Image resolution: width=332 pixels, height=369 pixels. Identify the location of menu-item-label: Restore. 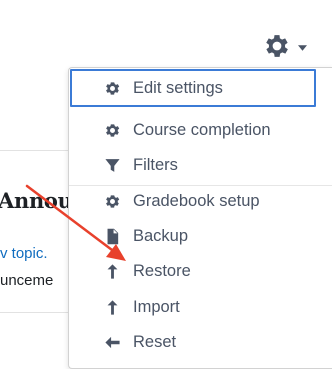
(162, 271).